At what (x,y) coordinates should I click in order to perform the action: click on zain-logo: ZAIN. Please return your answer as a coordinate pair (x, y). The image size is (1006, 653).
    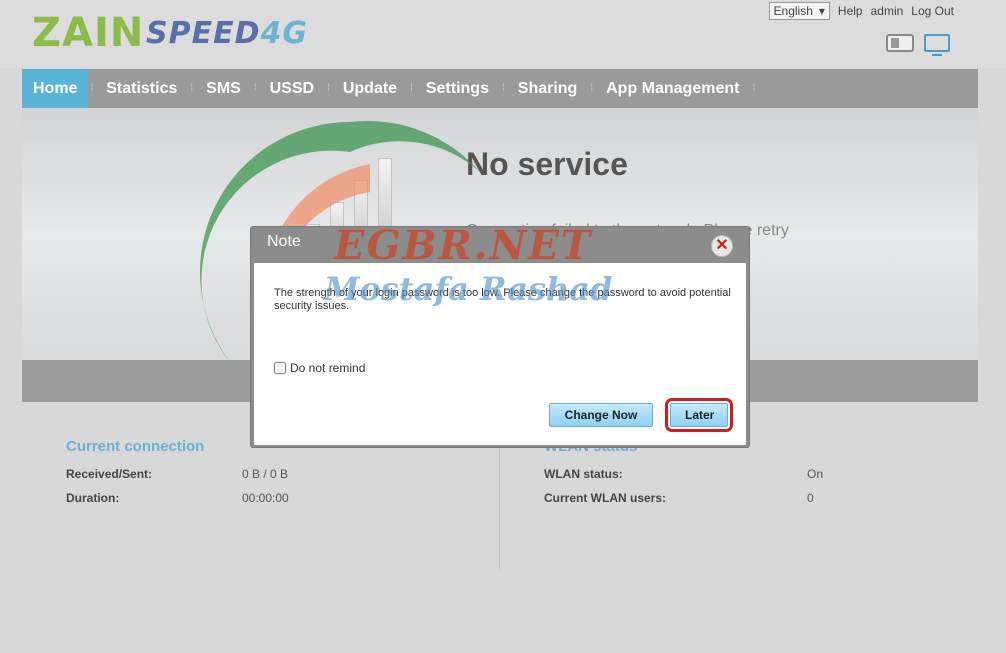
    Looking at the image, I should click on (88, 33).